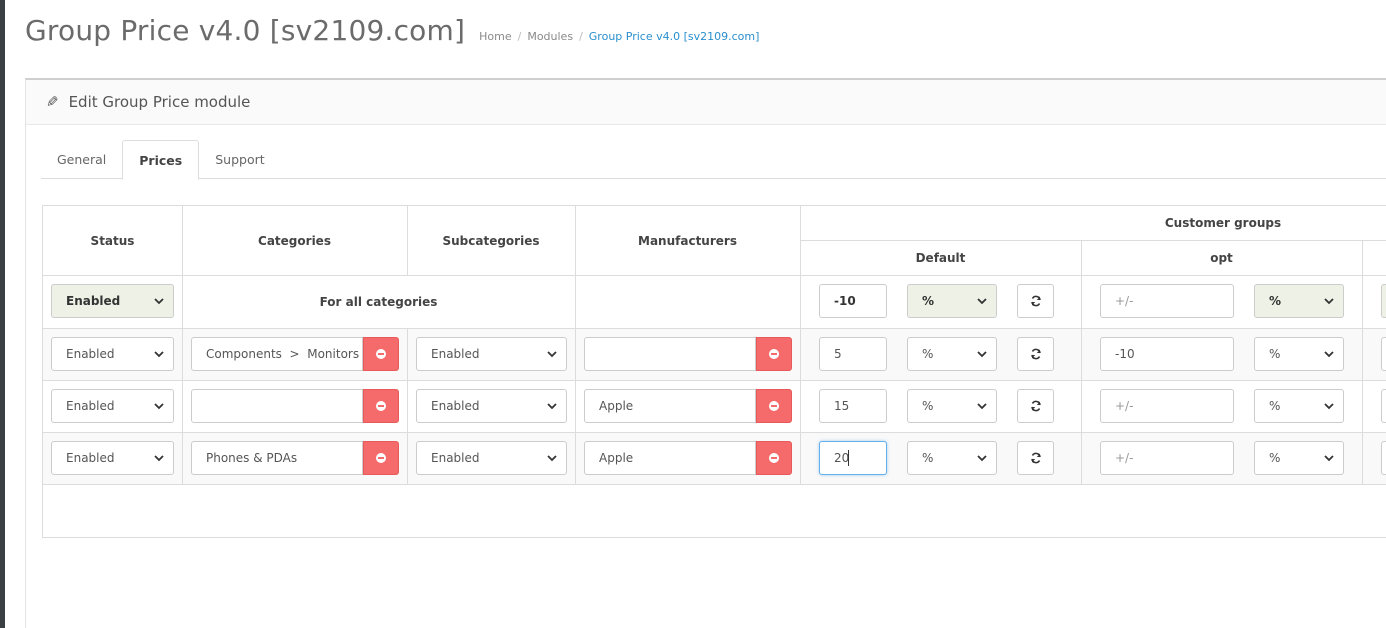 The height and width of the screenshot is (628, 1386). Describe the element at coordinates (687, 240) in the screenshot. I see `header-manufacturers: Manufacturers` at that location.